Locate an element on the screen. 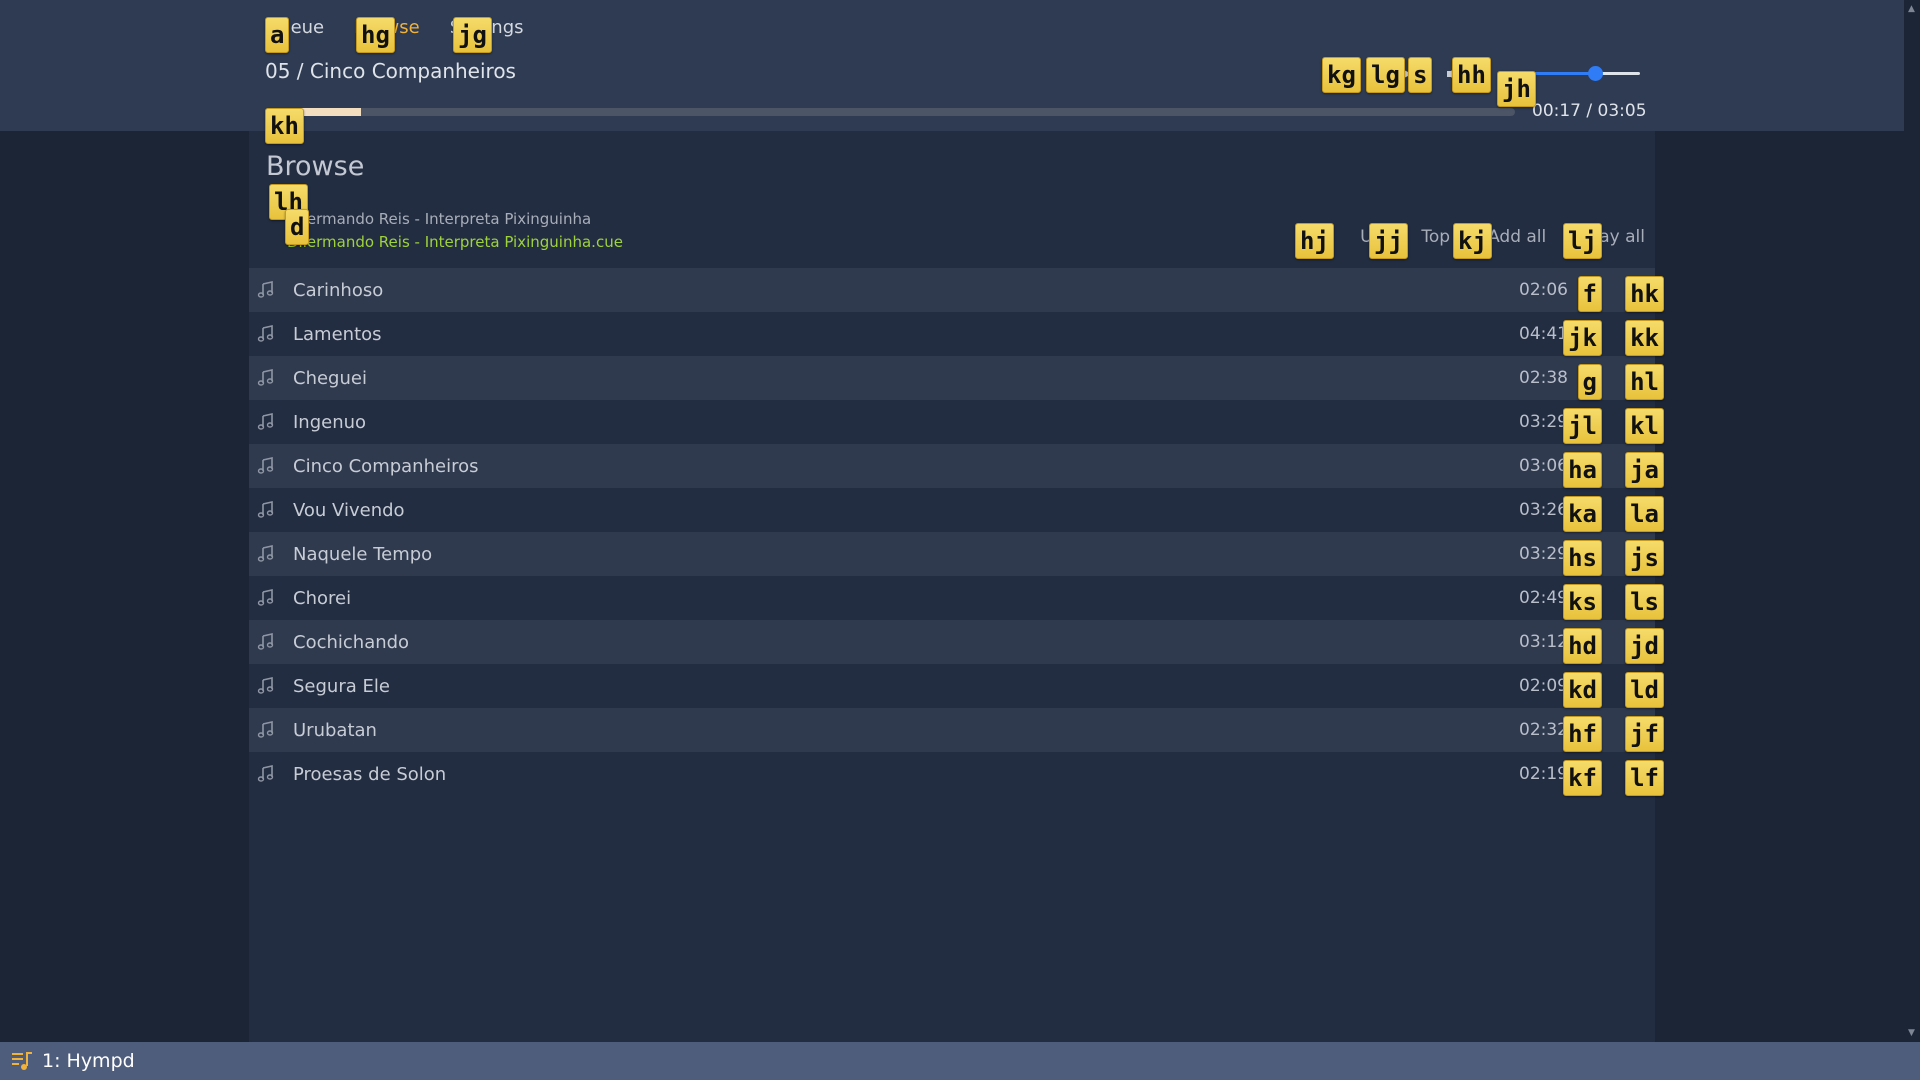 This screenshot has height=1080, width=1920. hint-label: ha is located at coordinates (1582, 470).